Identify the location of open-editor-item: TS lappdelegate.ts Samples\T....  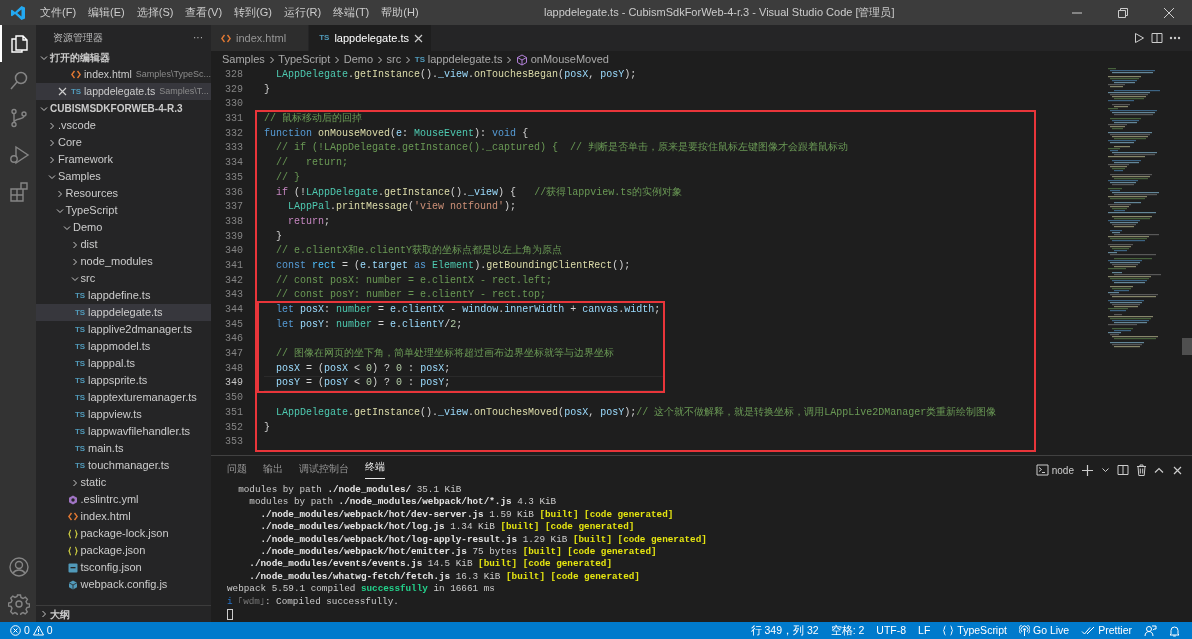
(123, 91).